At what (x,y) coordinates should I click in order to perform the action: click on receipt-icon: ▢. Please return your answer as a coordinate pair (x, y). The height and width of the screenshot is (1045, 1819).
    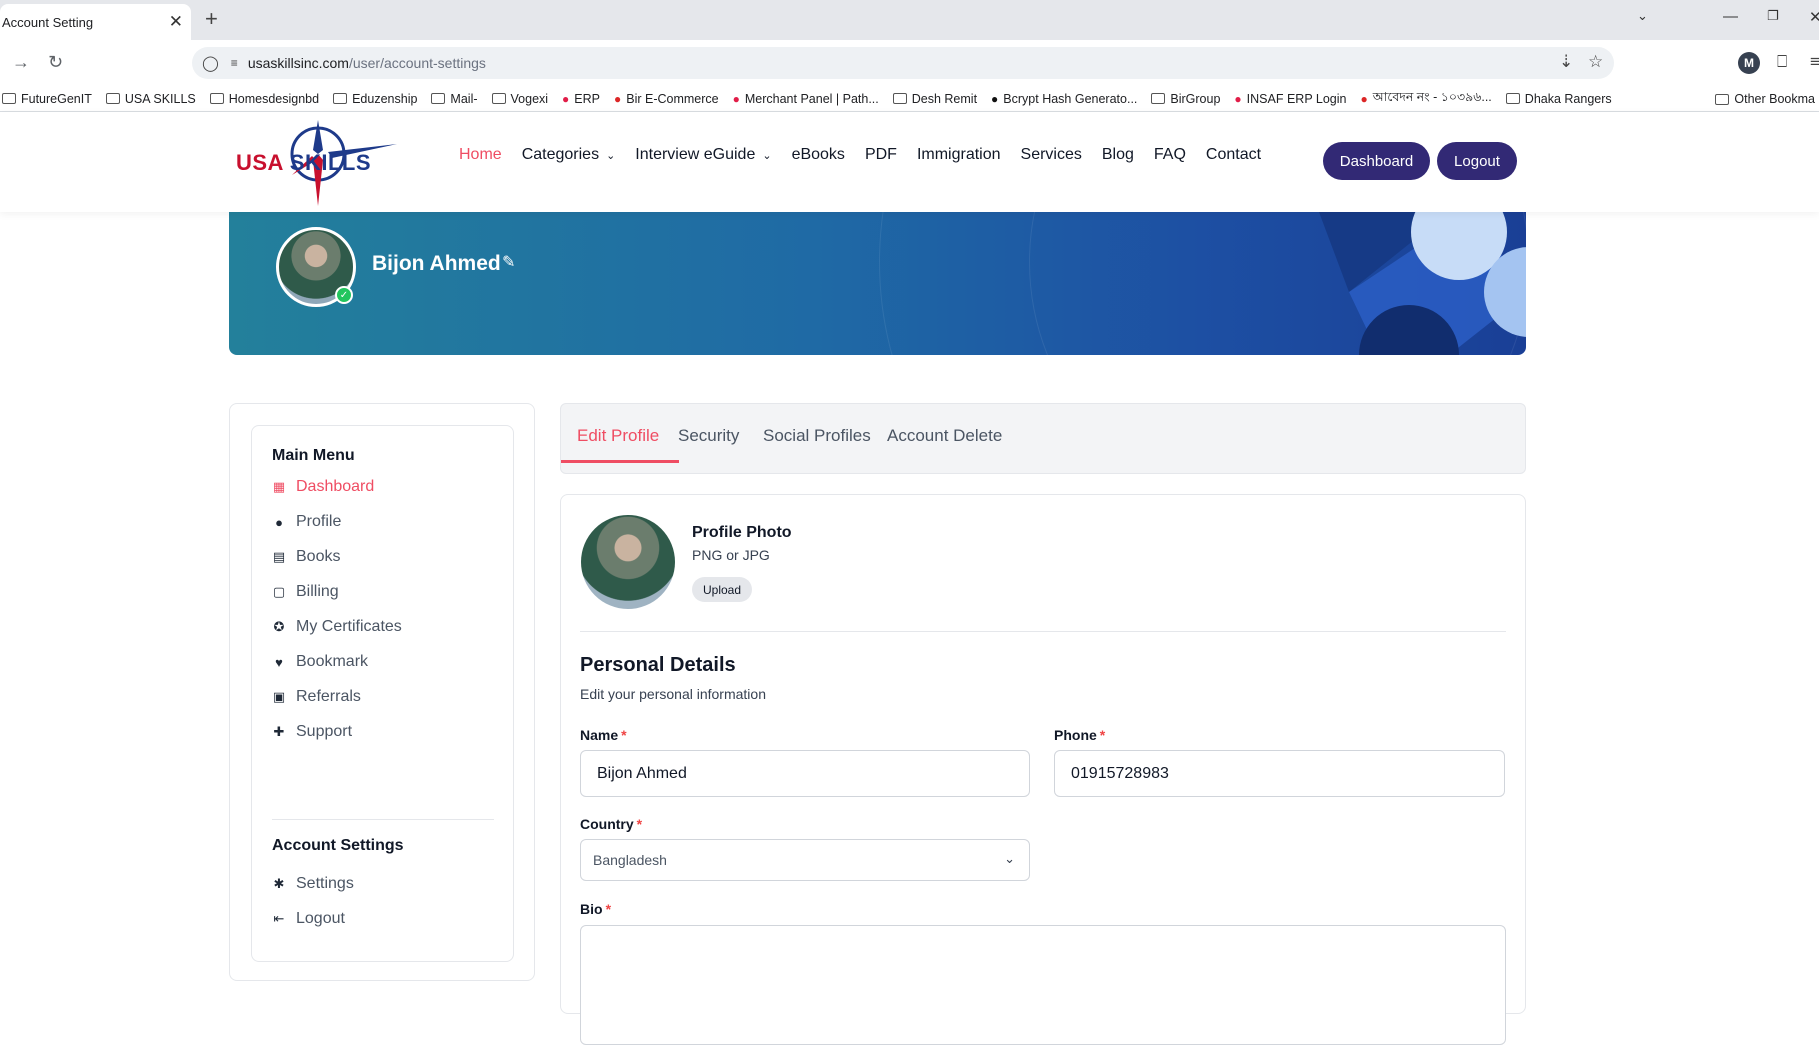
    Looking at the image, I should click on (279, 591).